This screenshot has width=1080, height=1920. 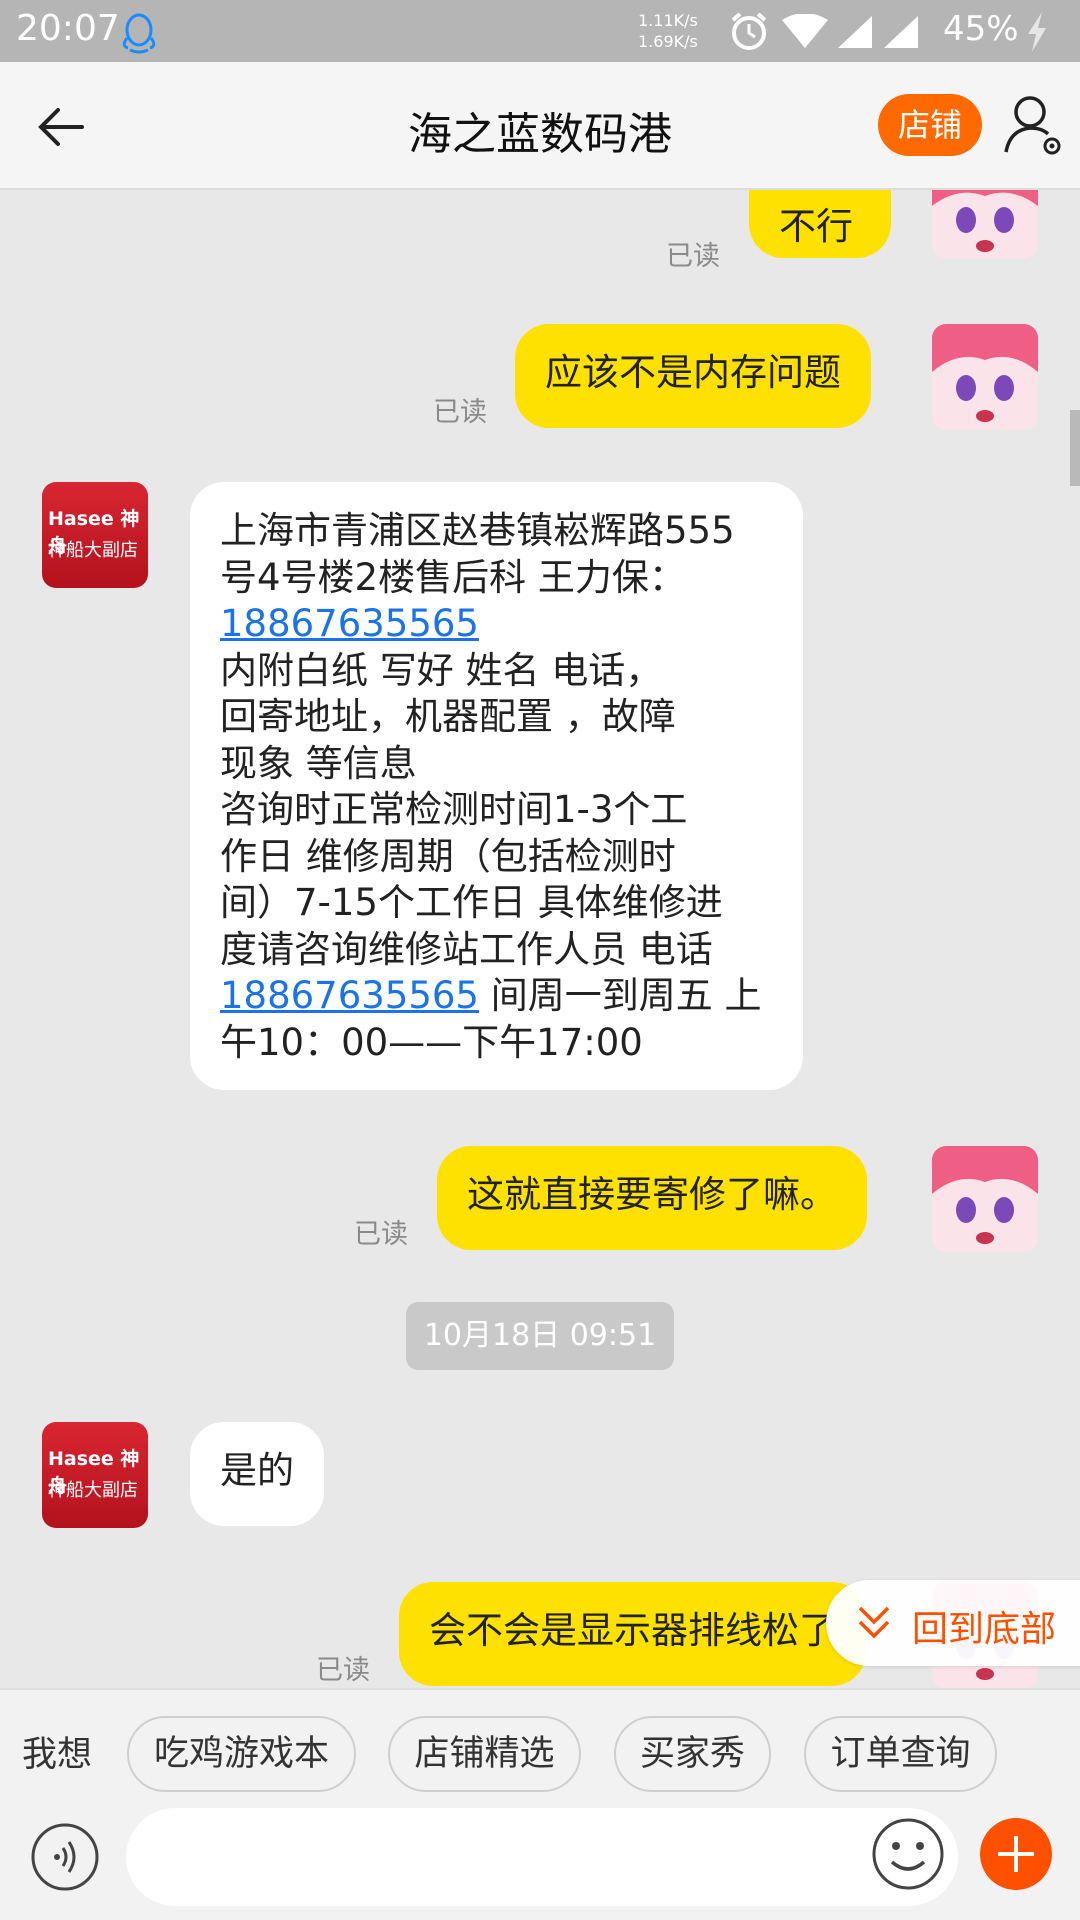 What do you see at coordinates (981, 29) in the screenshot?
I see `battery-level: 45%` at bounding box center [981, 29].